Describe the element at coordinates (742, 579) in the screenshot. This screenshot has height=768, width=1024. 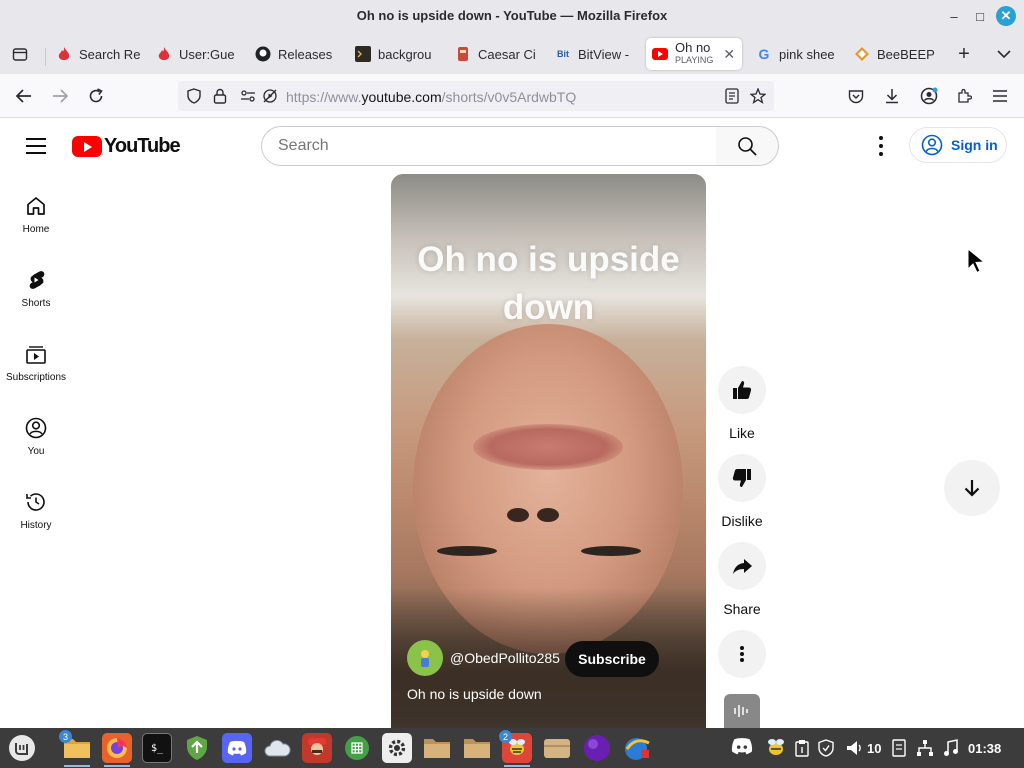
I see `share-button: Share` at that location.